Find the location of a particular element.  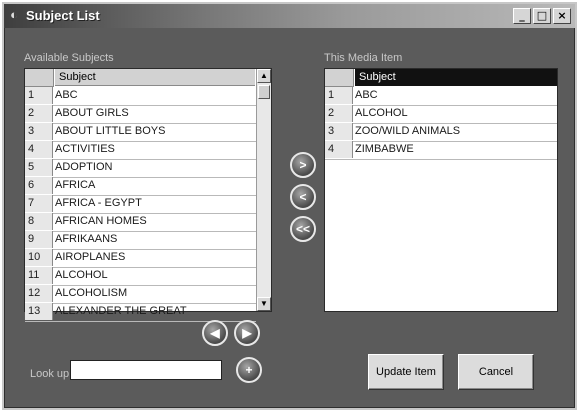

table-row: 5 ADOPTION is located at coordinates (140, 168).